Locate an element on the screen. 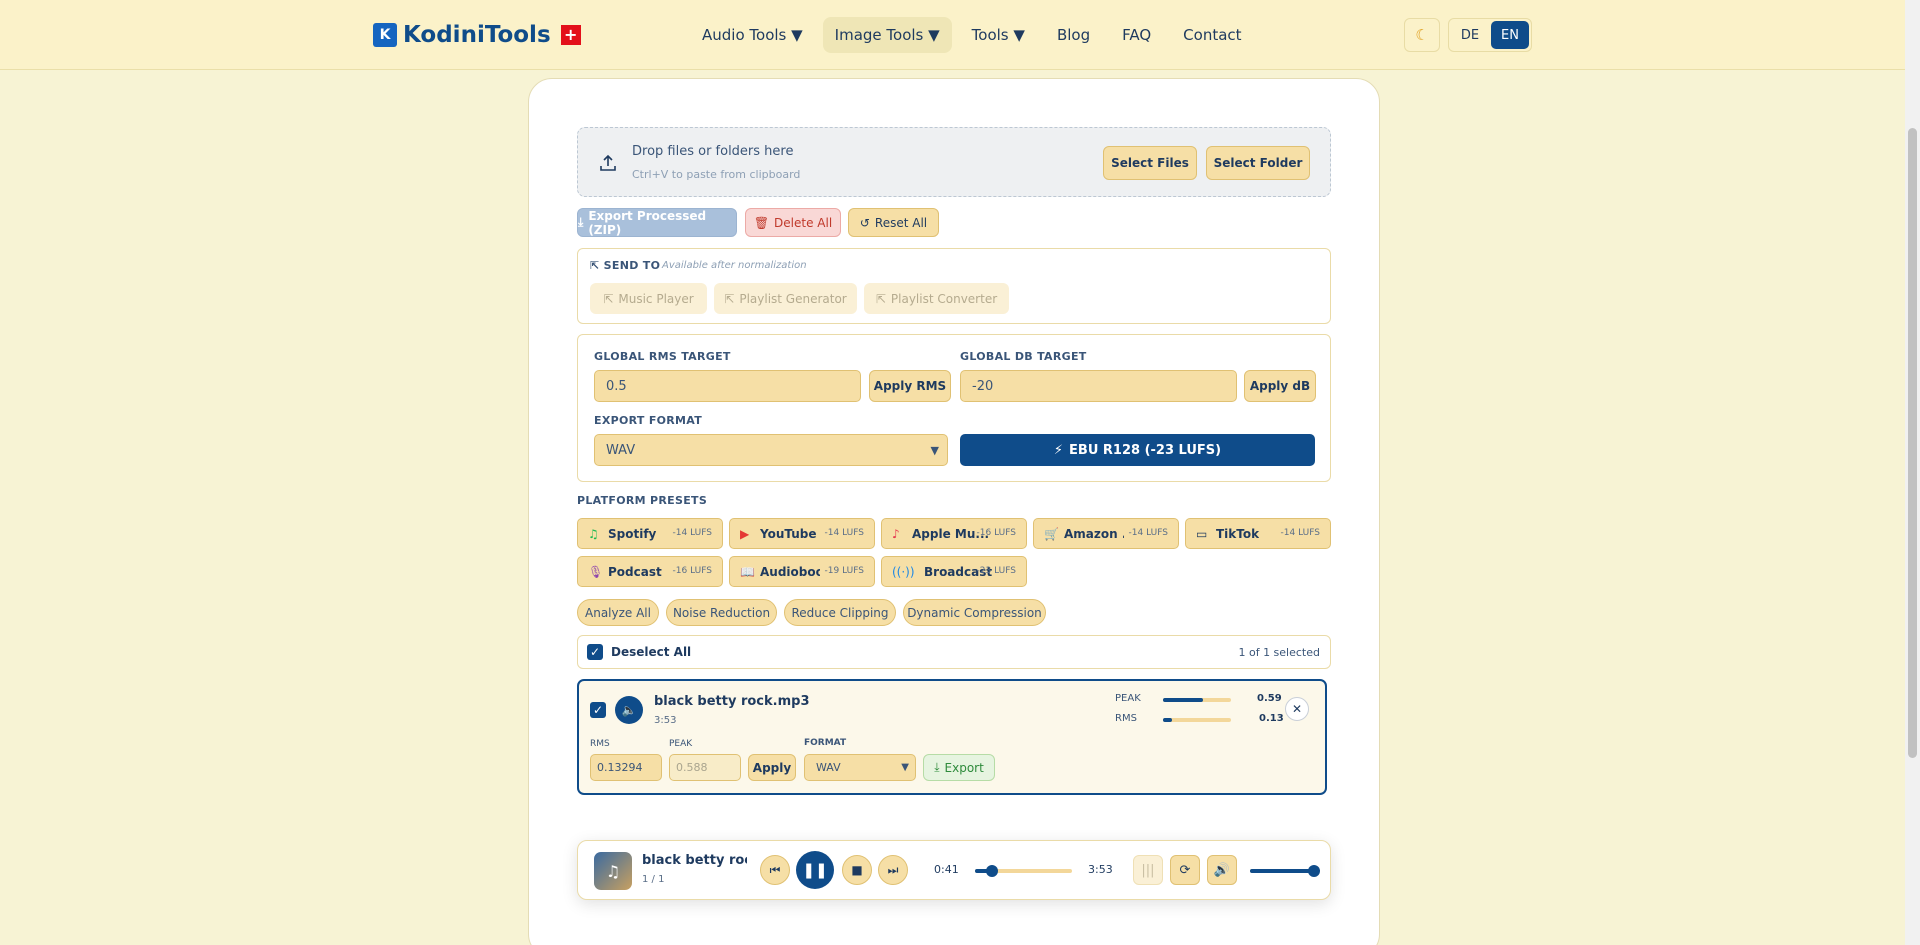 Image resolution: width=1920 pixels, height=945 pixels. delete-all-button: 🗑 Delete All is located at coordinates (793, 222).